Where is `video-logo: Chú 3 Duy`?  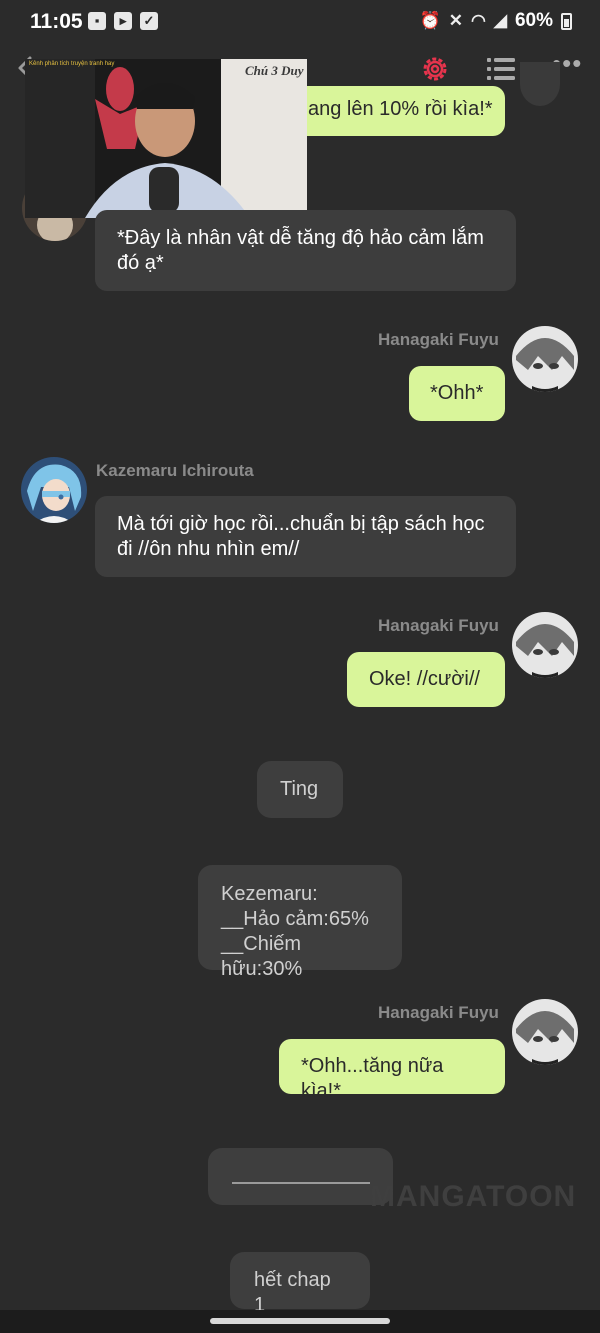
video-logo: Chú 3 Duy is located at coordinates (274, 70).